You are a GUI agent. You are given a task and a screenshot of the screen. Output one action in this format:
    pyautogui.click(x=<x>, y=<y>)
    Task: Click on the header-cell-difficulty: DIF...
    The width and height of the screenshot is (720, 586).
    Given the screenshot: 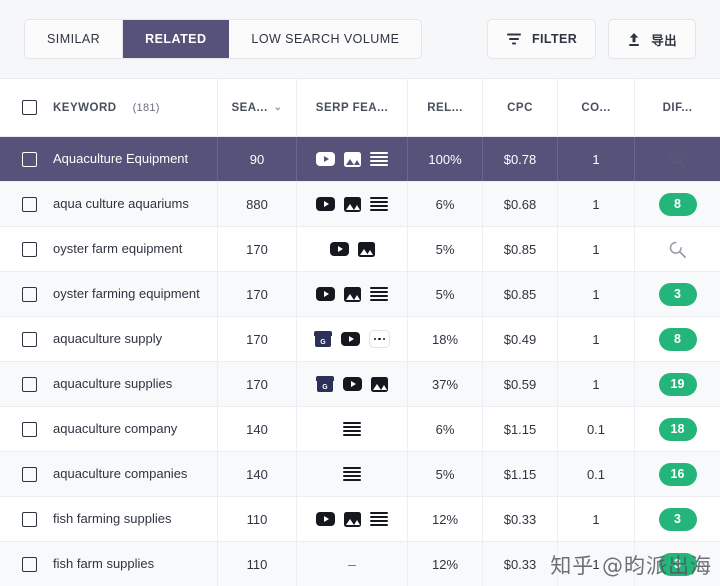 What is the action you would take?
    pyautogui.click(x=677, y=107)
    